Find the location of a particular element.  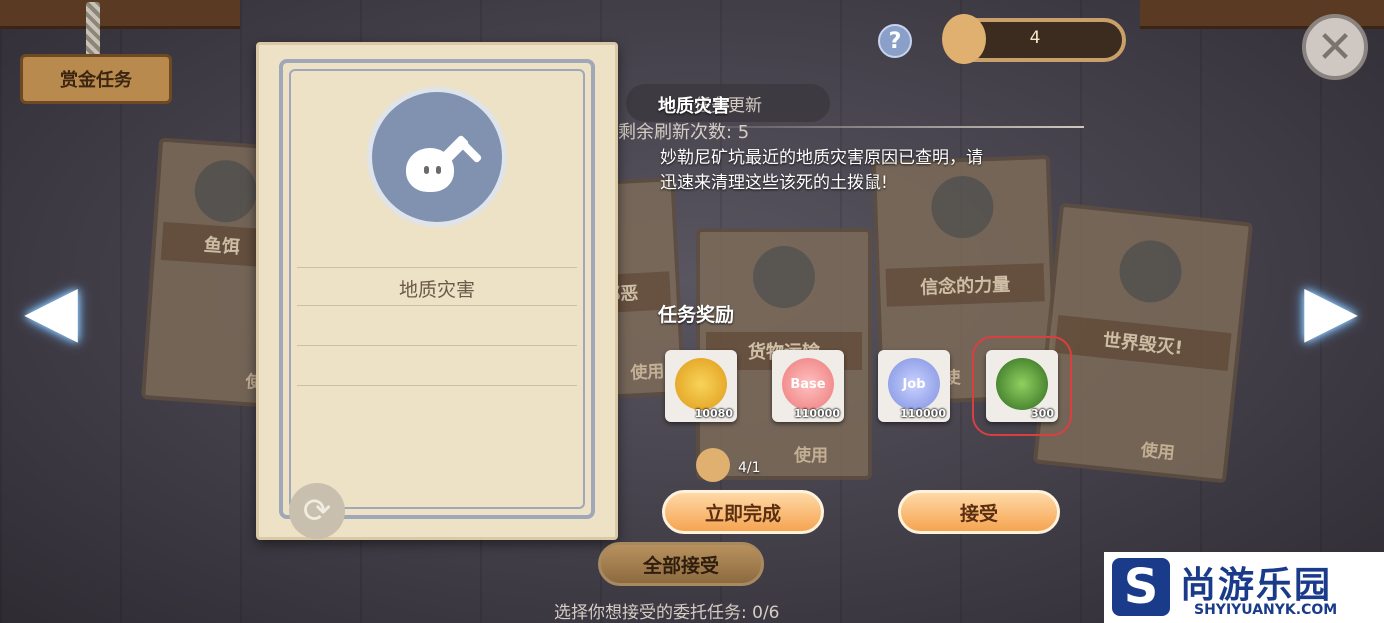

quest-name: 地质灾害 is located at coordinates (694, 106).